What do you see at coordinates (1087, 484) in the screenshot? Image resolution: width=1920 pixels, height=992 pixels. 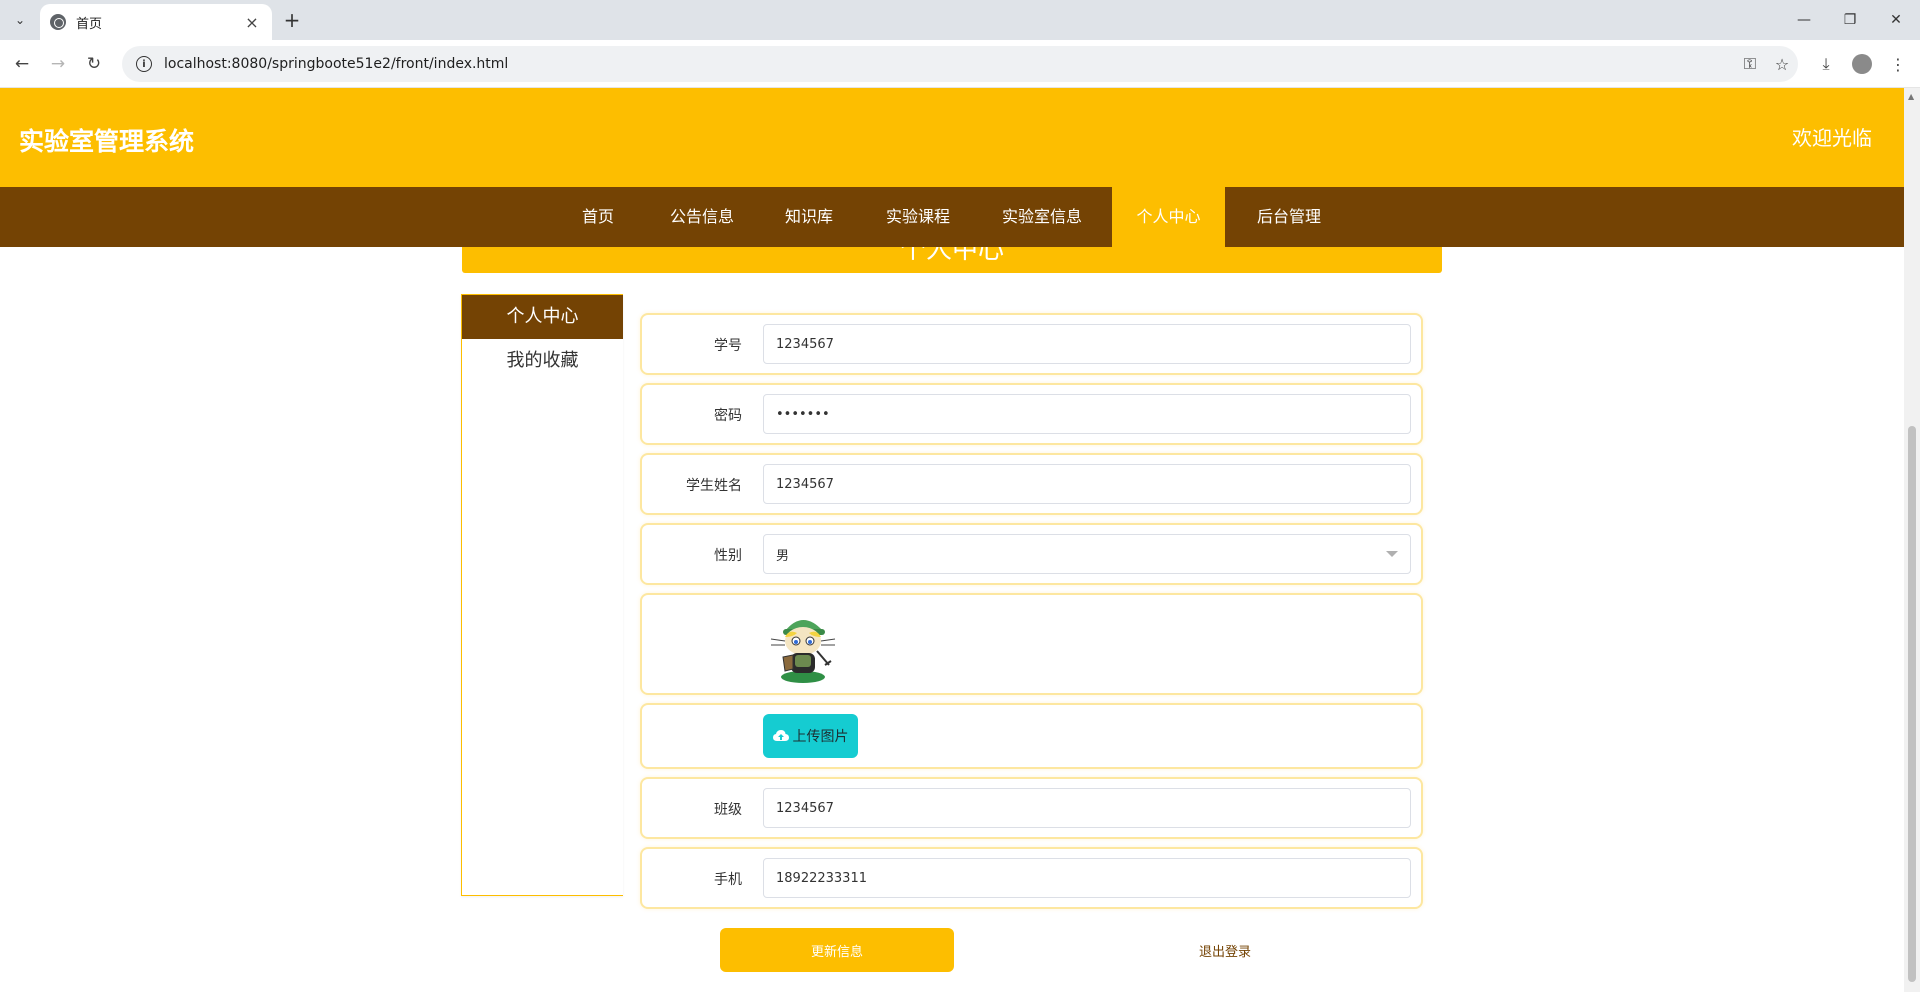 I see `student-name-input: 1234567` at bounding box center [1087, 484].